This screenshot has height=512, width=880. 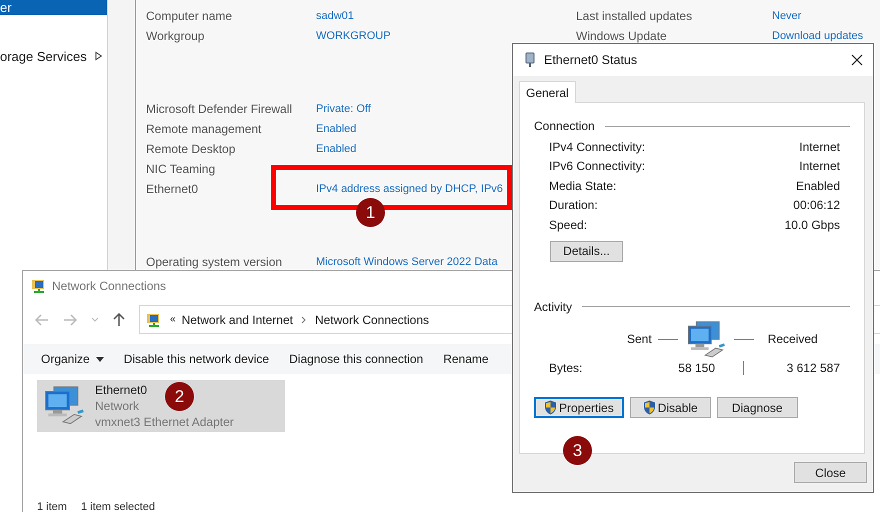 I want to click on connection-status: Network, so click(x=117, y=406).